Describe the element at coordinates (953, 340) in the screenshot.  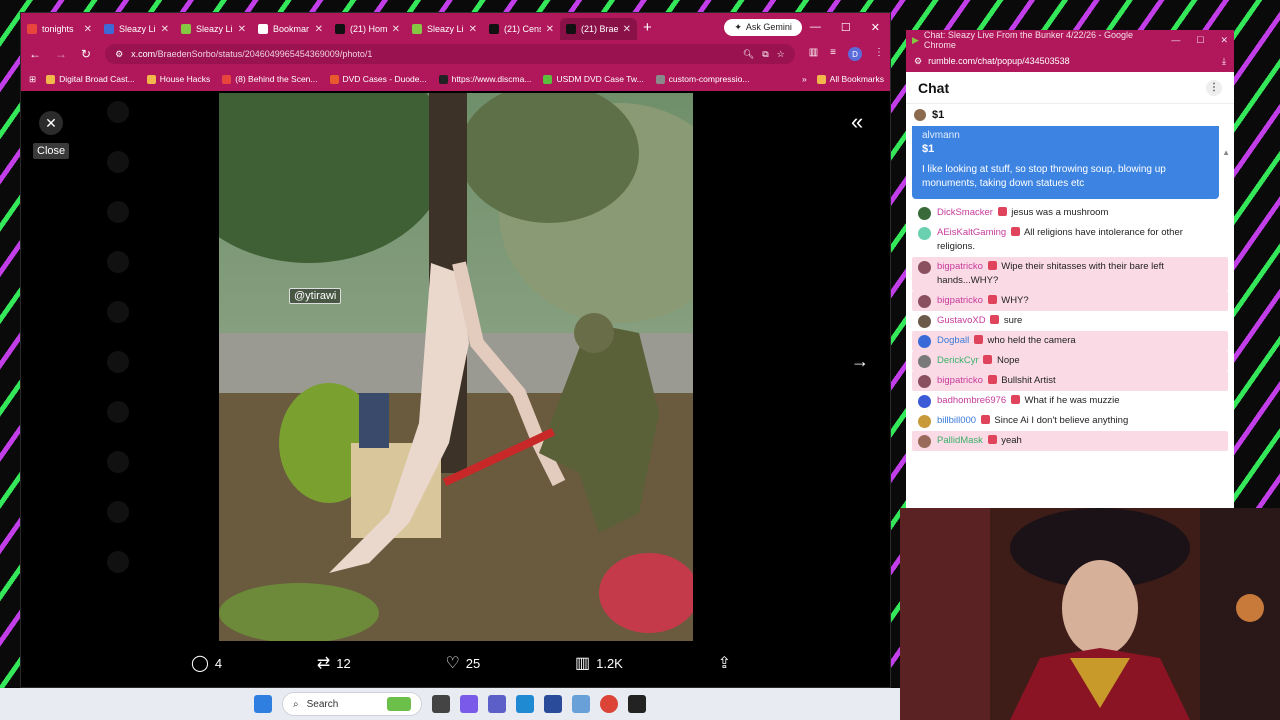
I see `chat-username: Dogball` at that location.